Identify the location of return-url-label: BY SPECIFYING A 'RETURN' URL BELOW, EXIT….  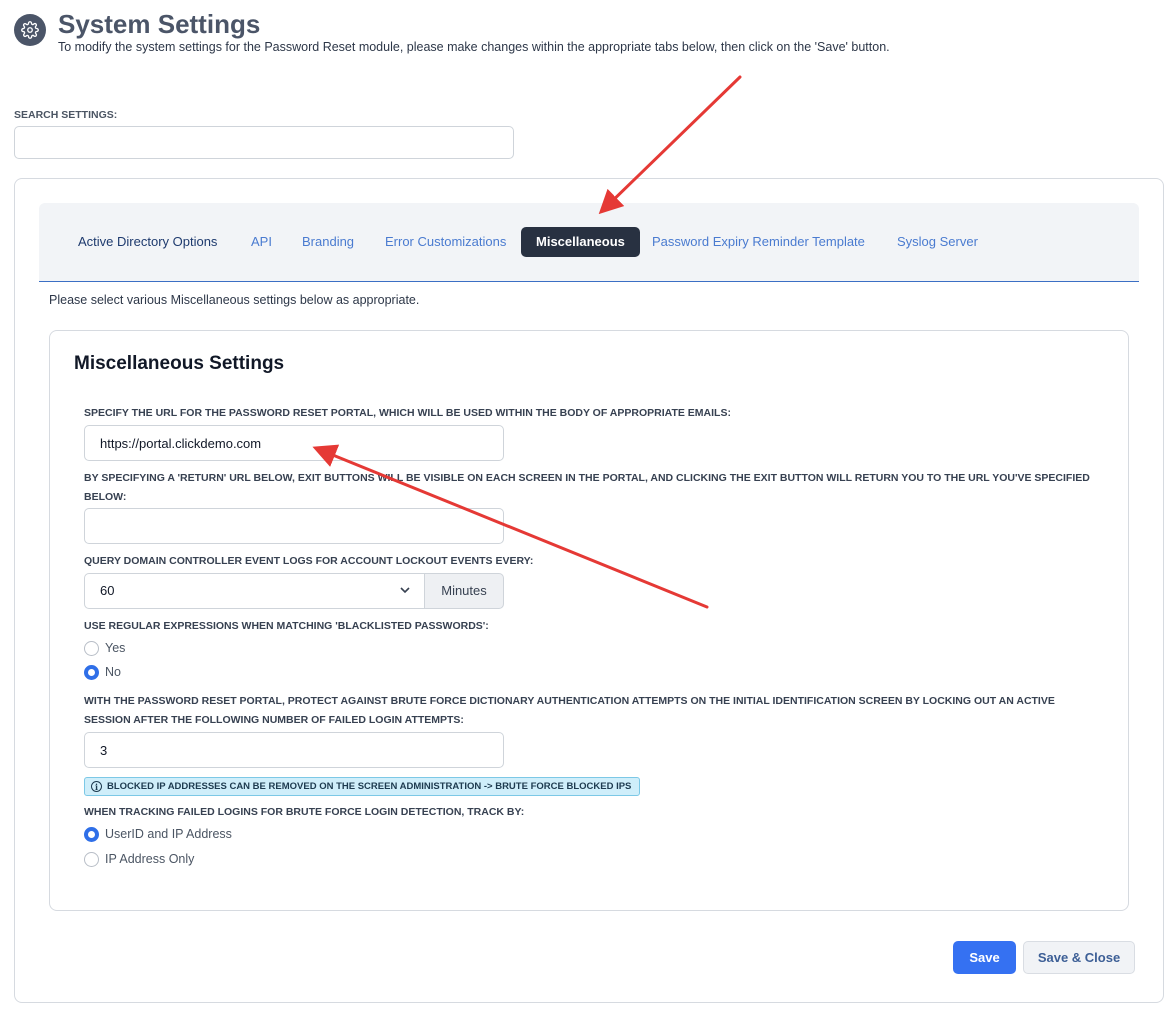
(587, 487).